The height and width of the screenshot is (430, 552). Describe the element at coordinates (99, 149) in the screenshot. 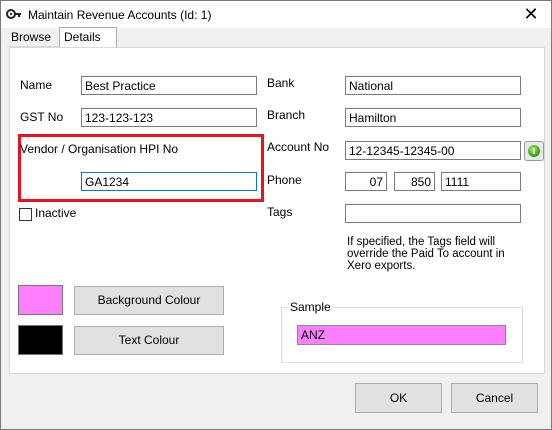

I see `vendor-hpi-label: Vendor / Organisation HPI No` at that location.